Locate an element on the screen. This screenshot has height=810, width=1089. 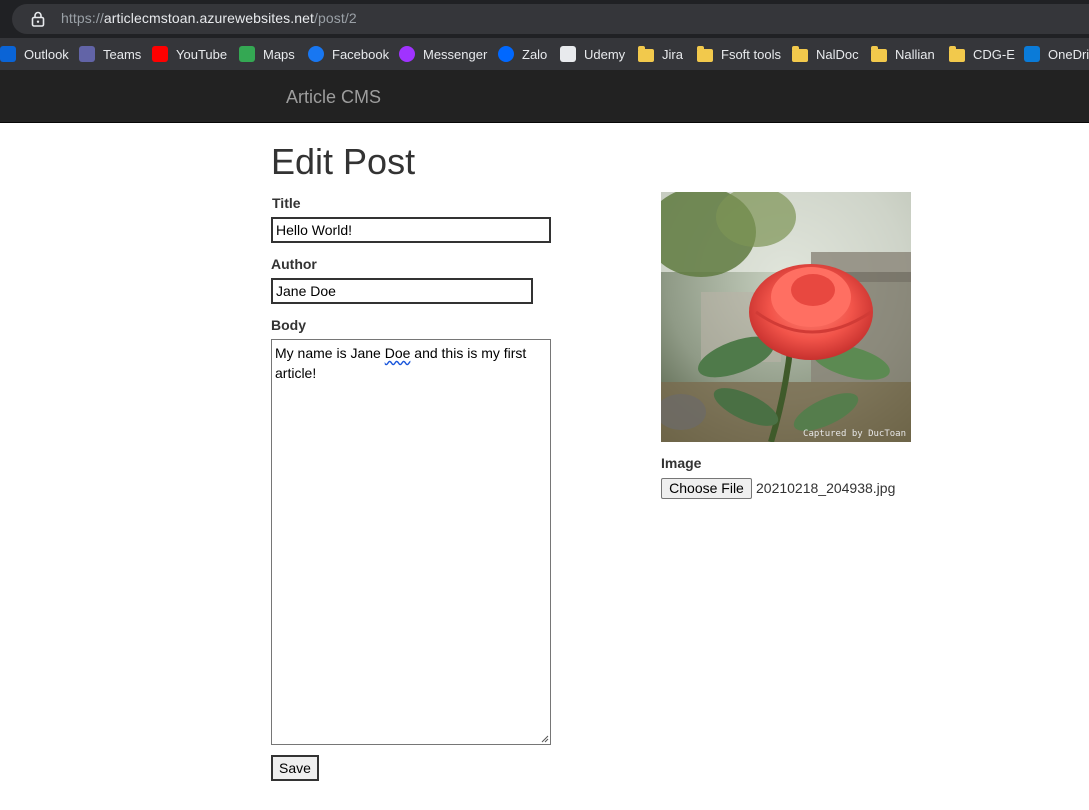
bookmark-udemy: Udemy is located at coordinates (592, 54).